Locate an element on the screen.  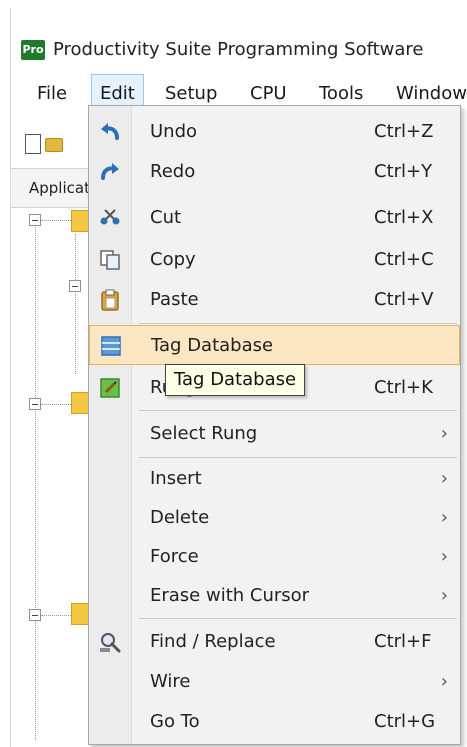
menu-item-label: Force is located at coordinates (174, 556).